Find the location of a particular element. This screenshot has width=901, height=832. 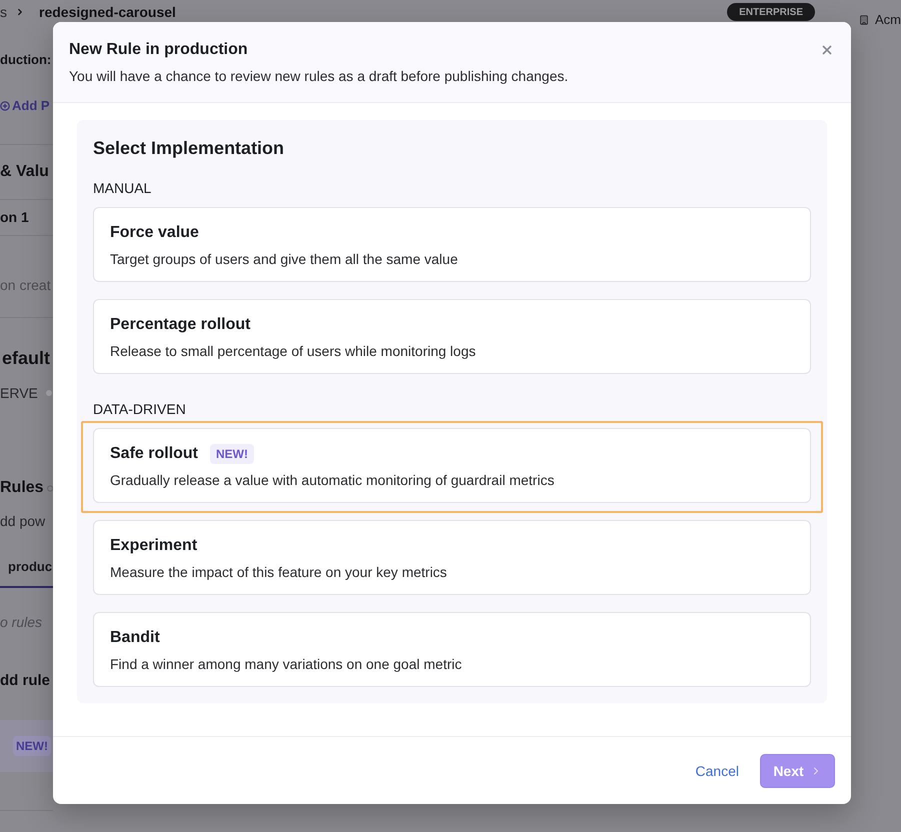

modal-subtitle: You will have a chance to review new rules as a draft before publishing changes. is located at coordinates (318, 76).